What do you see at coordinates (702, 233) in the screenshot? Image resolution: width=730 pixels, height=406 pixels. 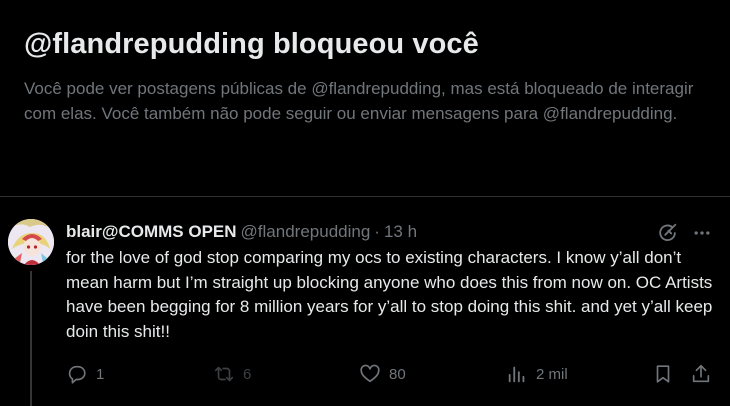 I see `more-icon` at bounding box center [702, 233].